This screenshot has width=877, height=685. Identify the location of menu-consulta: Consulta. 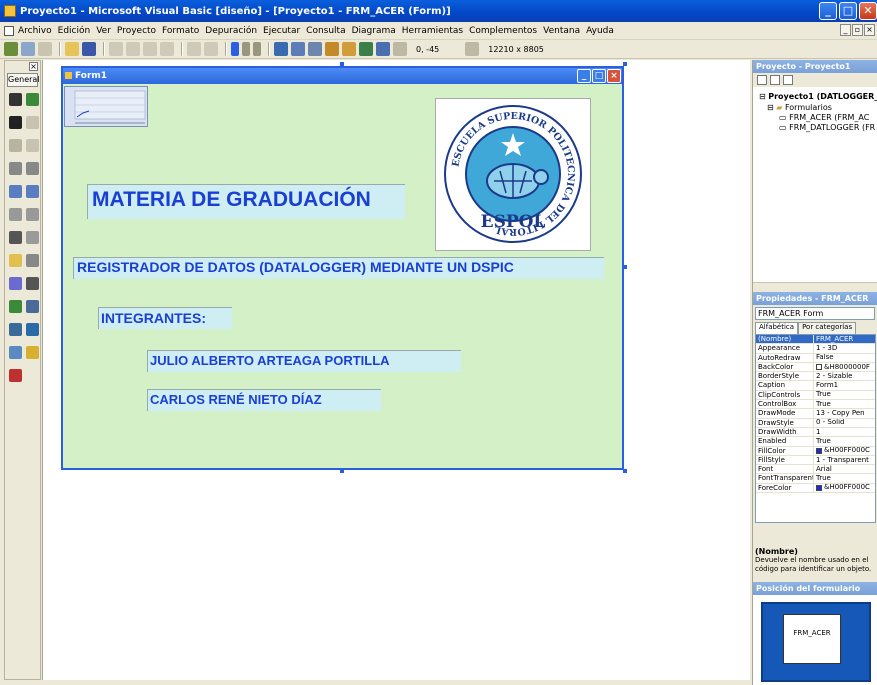
(325, 31).